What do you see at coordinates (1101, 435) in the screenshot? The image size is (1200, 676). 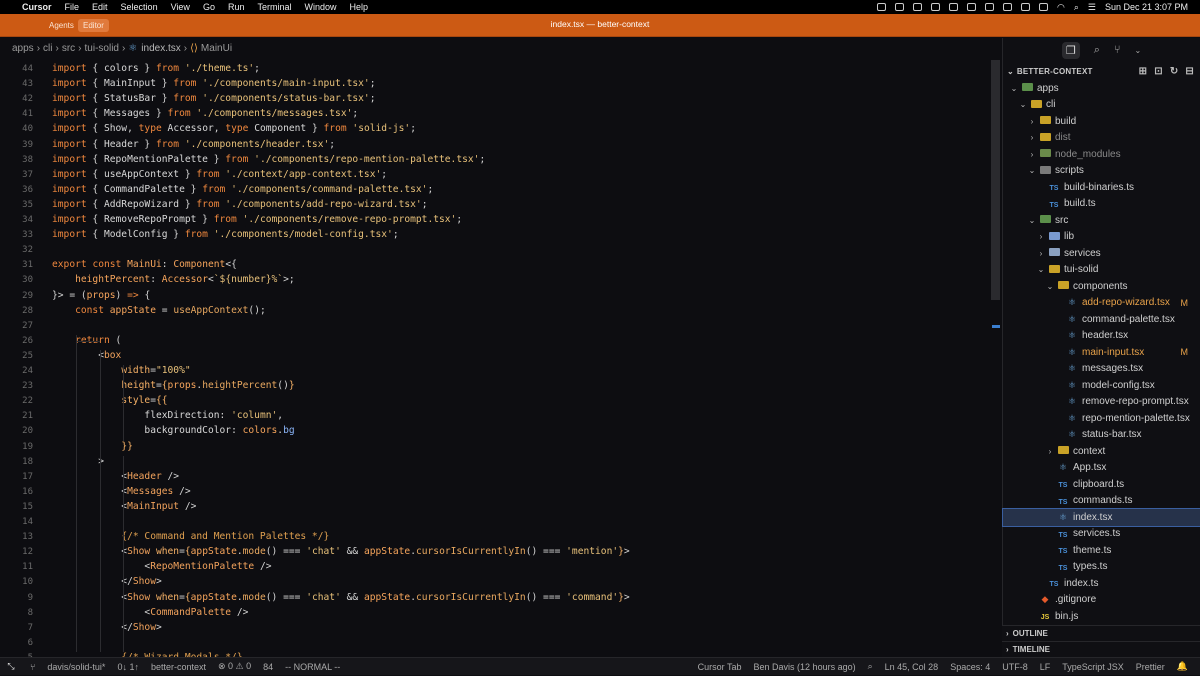 I see `tree-item: ⚛ status-bar.tsx` at bounding box center [1101, 435].